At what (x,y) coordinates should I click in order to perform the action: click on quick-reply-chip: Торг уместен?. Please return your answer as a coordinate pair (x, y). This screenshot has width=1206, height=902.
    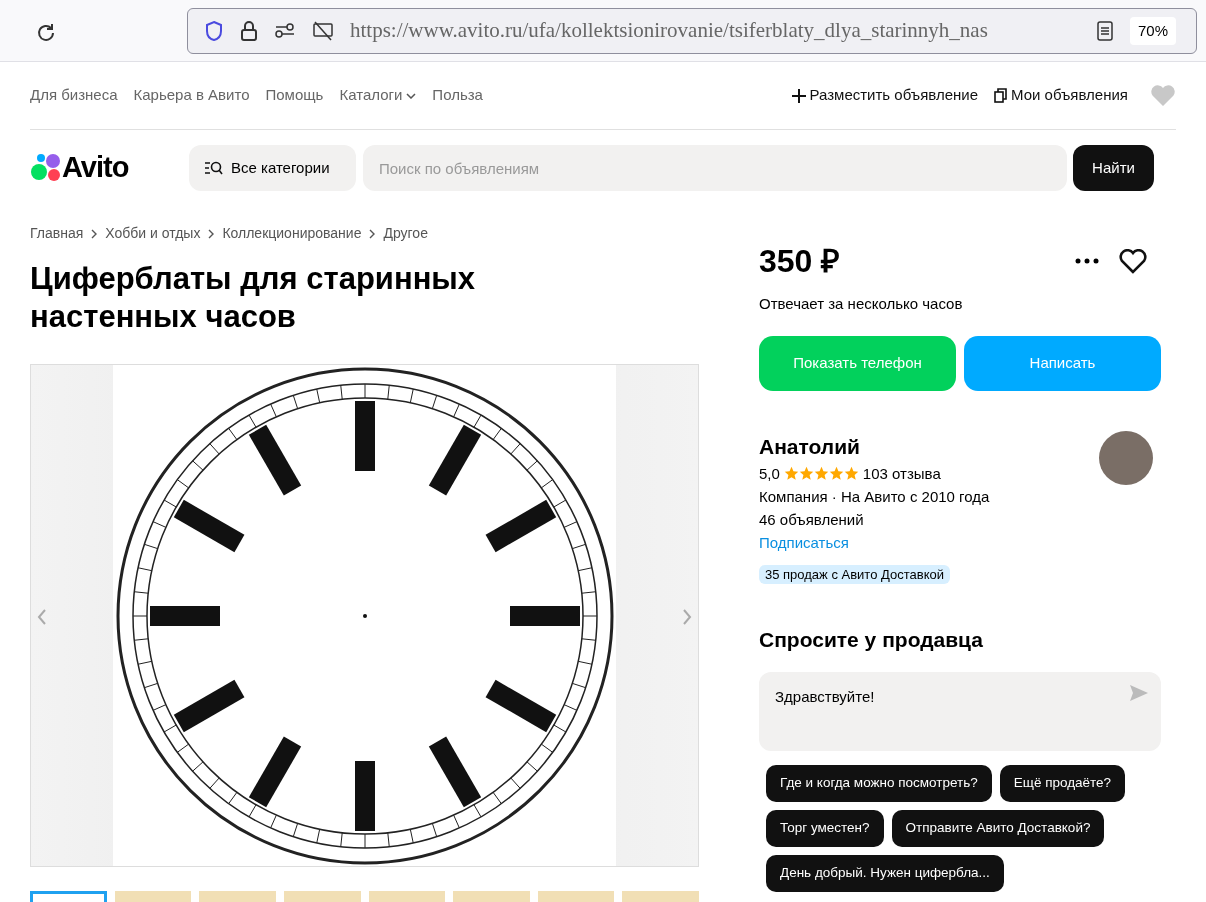
    Looking at the image, I should click on (825, 828).